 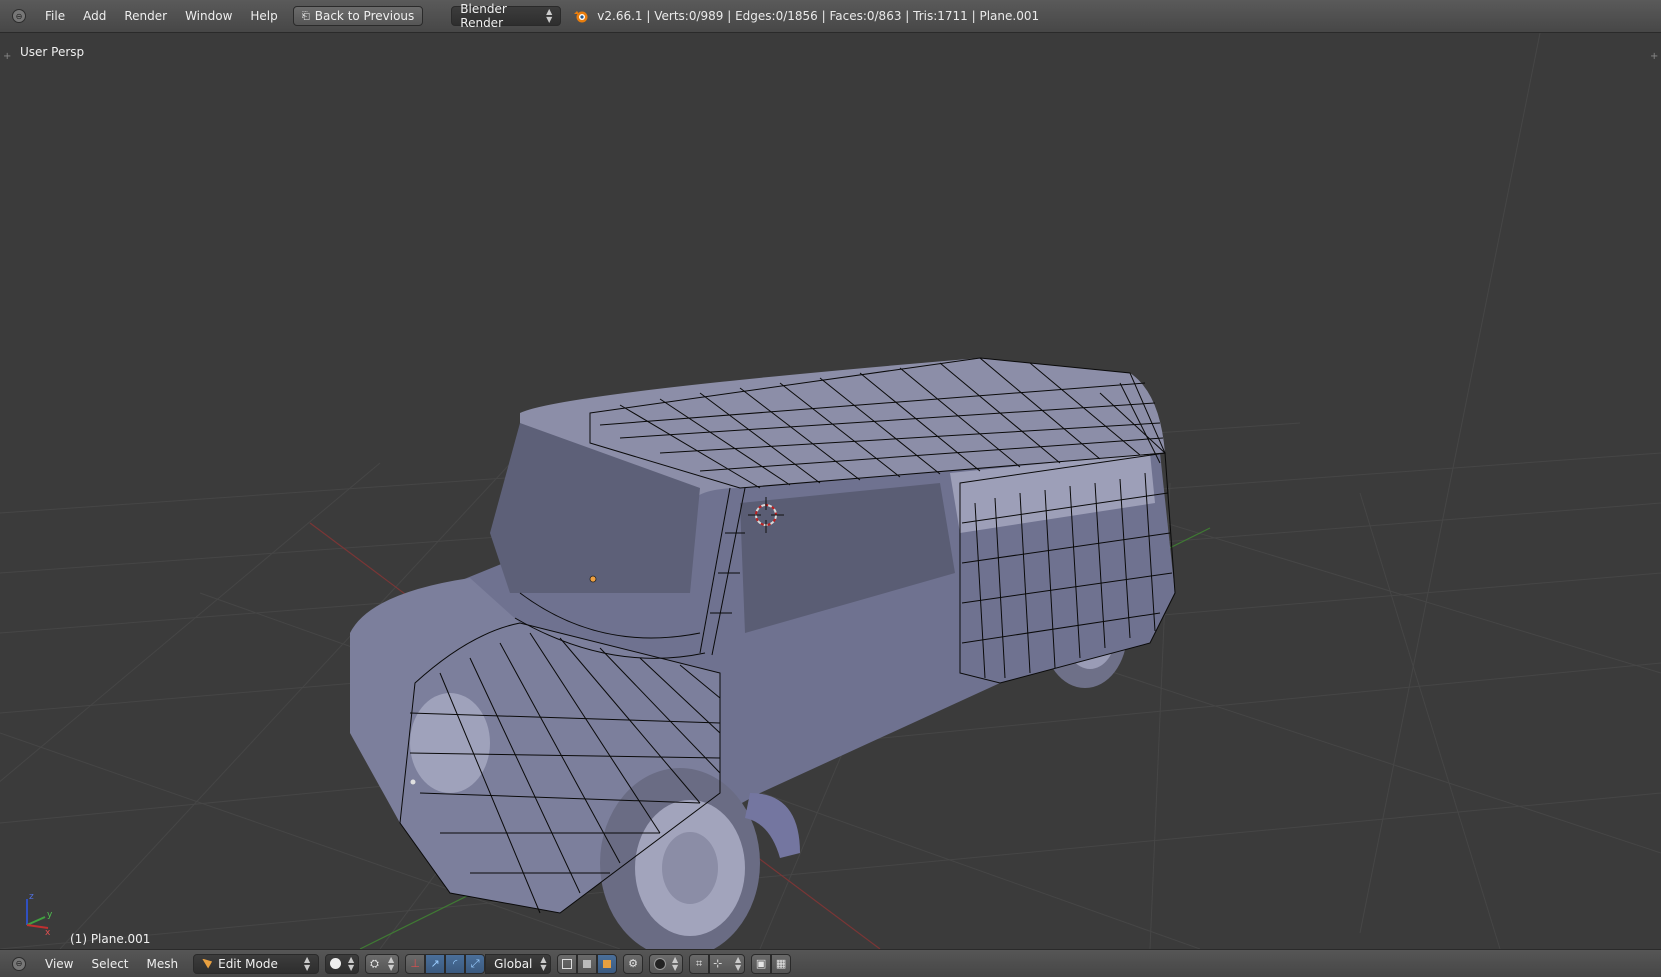 What do you see at coordinates (382, 963) in the screenshot?
I see `pivot-select: ⛭ ▲ ▼` at bounding box center [382, 963].